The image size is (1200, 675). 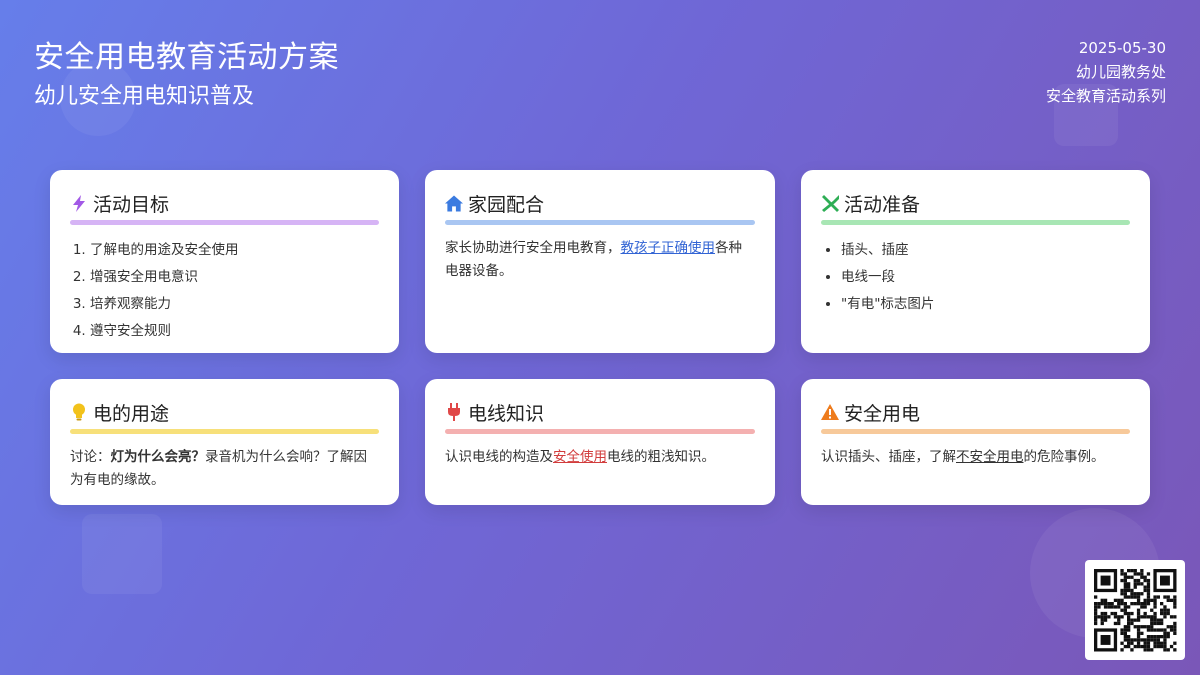 What do you see at coordinates (975, 203) in the screenshot?
I see `card-header: 活动准备` at bounding box center [975, 203].